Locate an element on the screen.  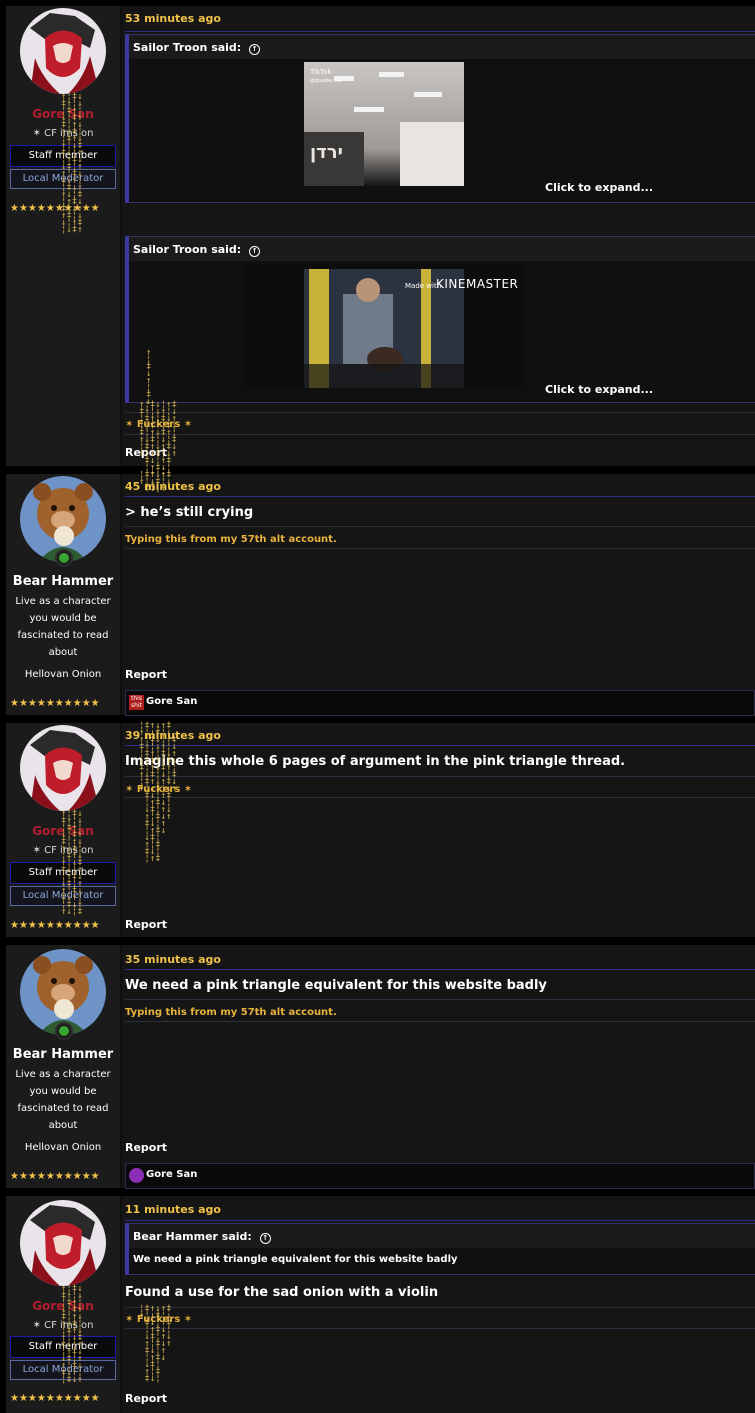
post-timestamp: 35 minutes ago is located at coordinates (173, 959).